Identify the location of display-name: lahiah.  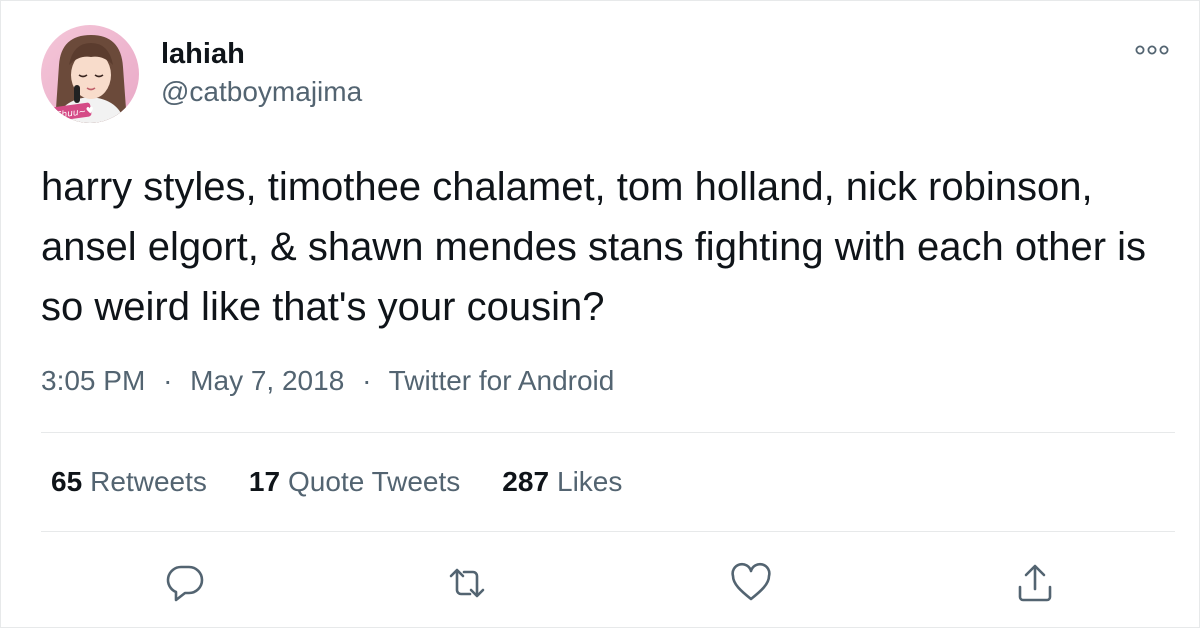
(261, 54).